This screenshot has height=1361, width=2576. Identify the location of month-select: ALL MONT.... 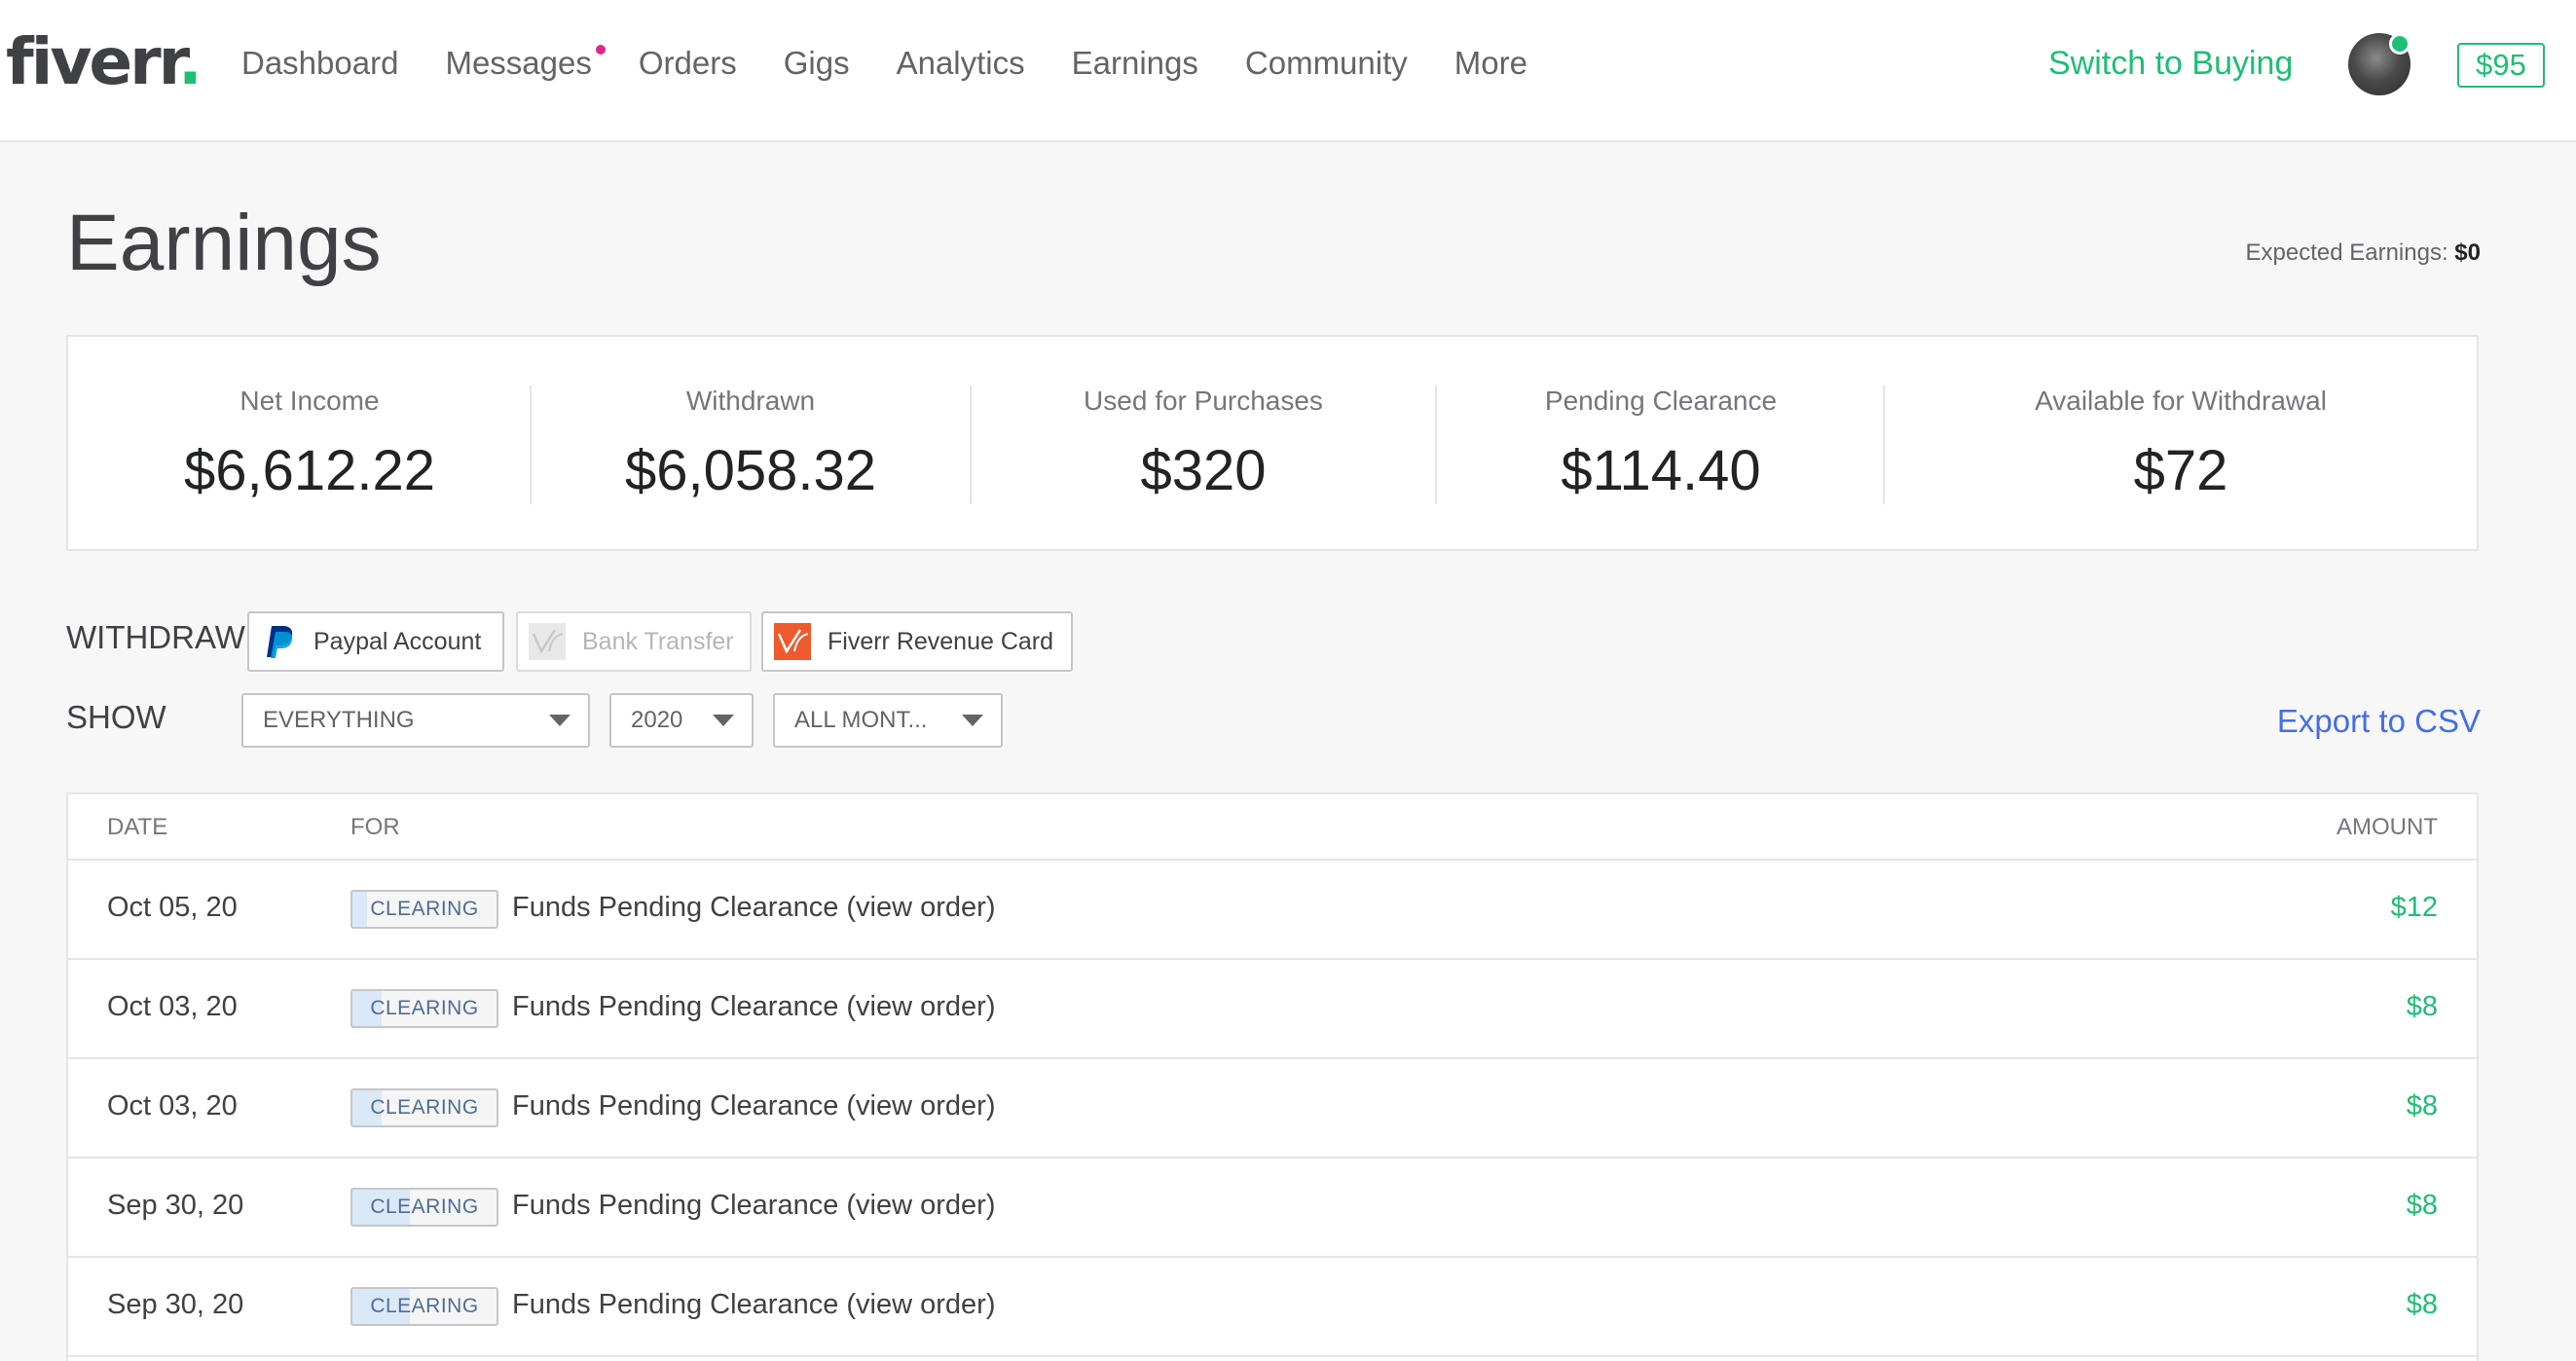
(888, 720).